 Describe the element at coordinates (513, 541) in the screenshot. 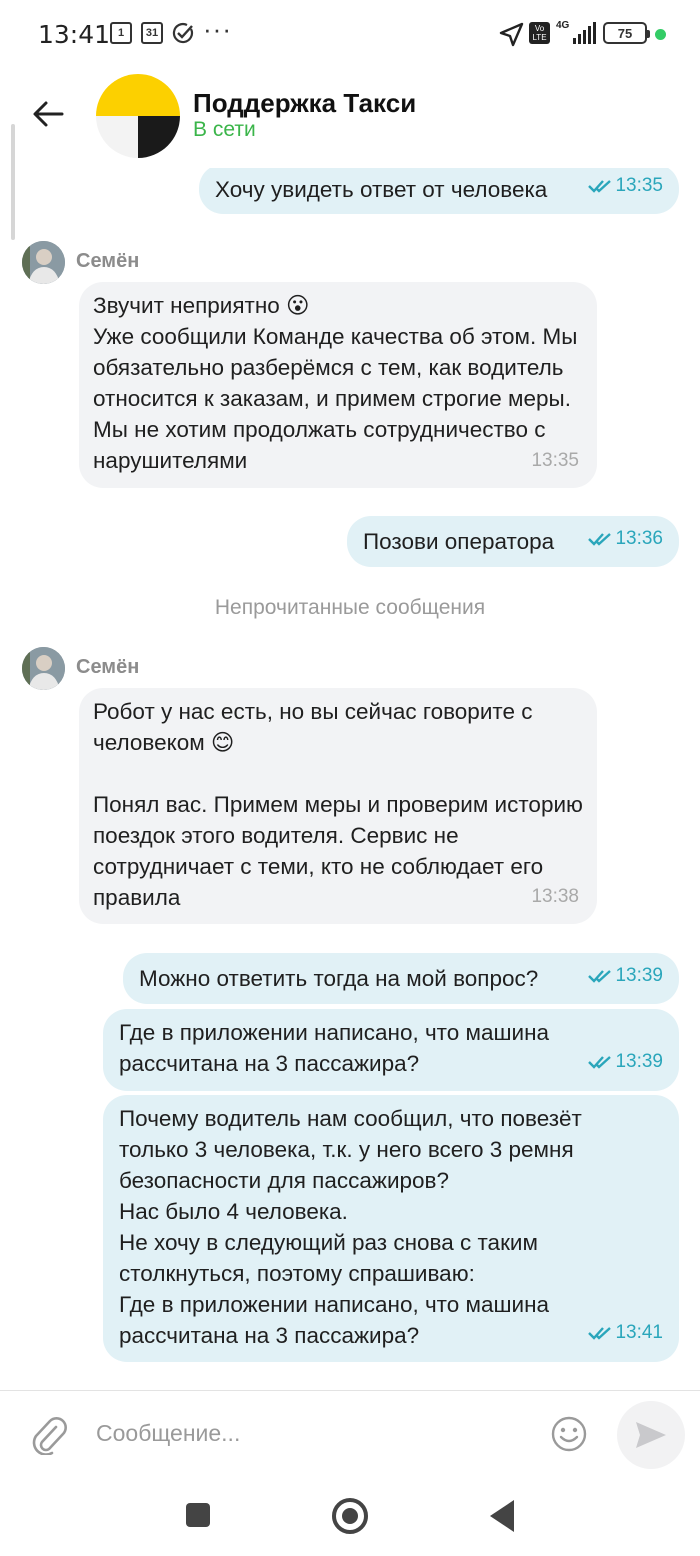

I see `message-outgoing: Позови оператора 13:36` at that location.